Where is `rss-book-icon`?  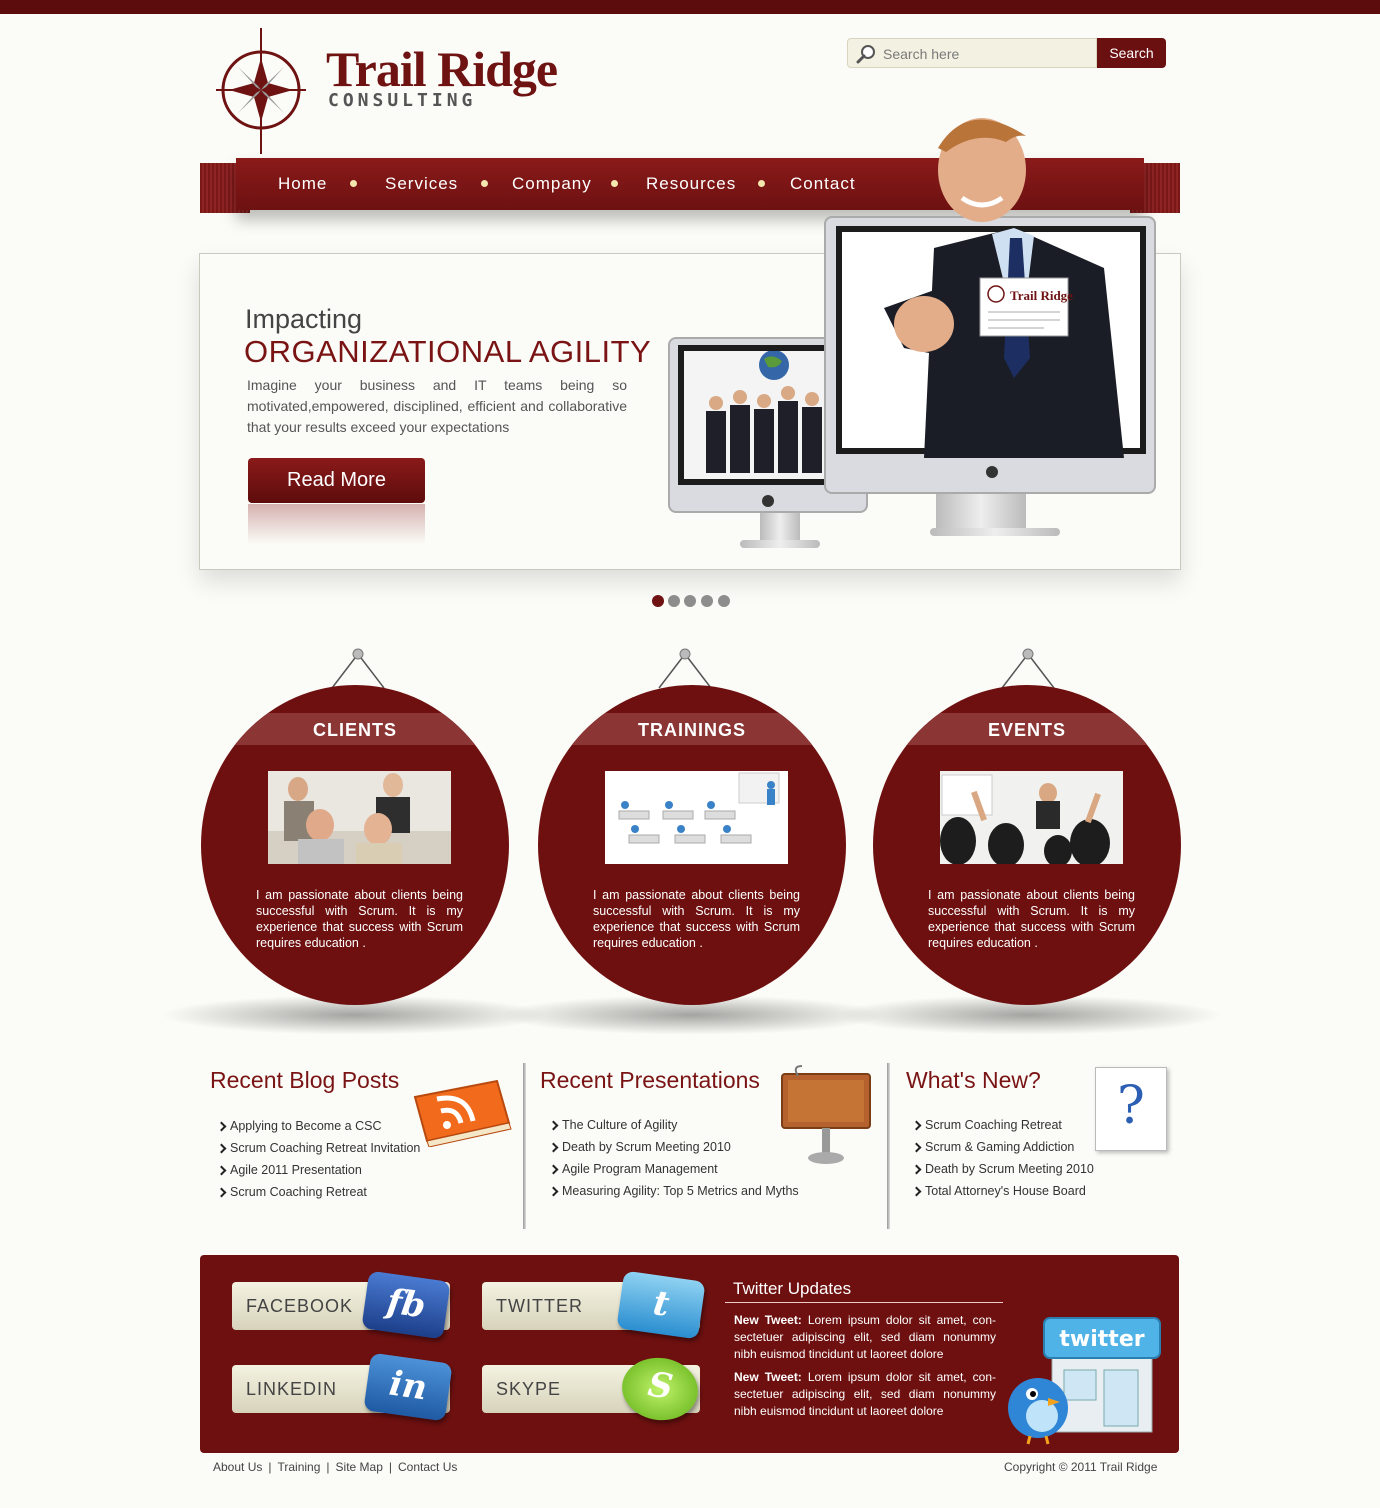
rss-book-icon is located at coordinates (462, 1113).